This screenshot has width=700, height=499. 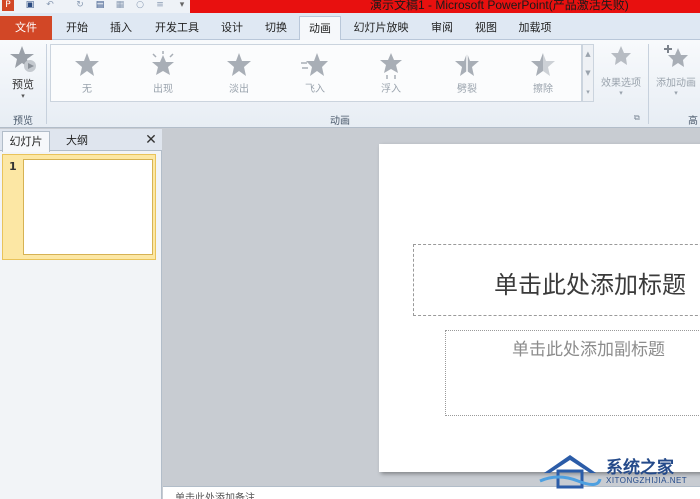 I want to click on star-wipe-icon, so click(x=544, y=65).